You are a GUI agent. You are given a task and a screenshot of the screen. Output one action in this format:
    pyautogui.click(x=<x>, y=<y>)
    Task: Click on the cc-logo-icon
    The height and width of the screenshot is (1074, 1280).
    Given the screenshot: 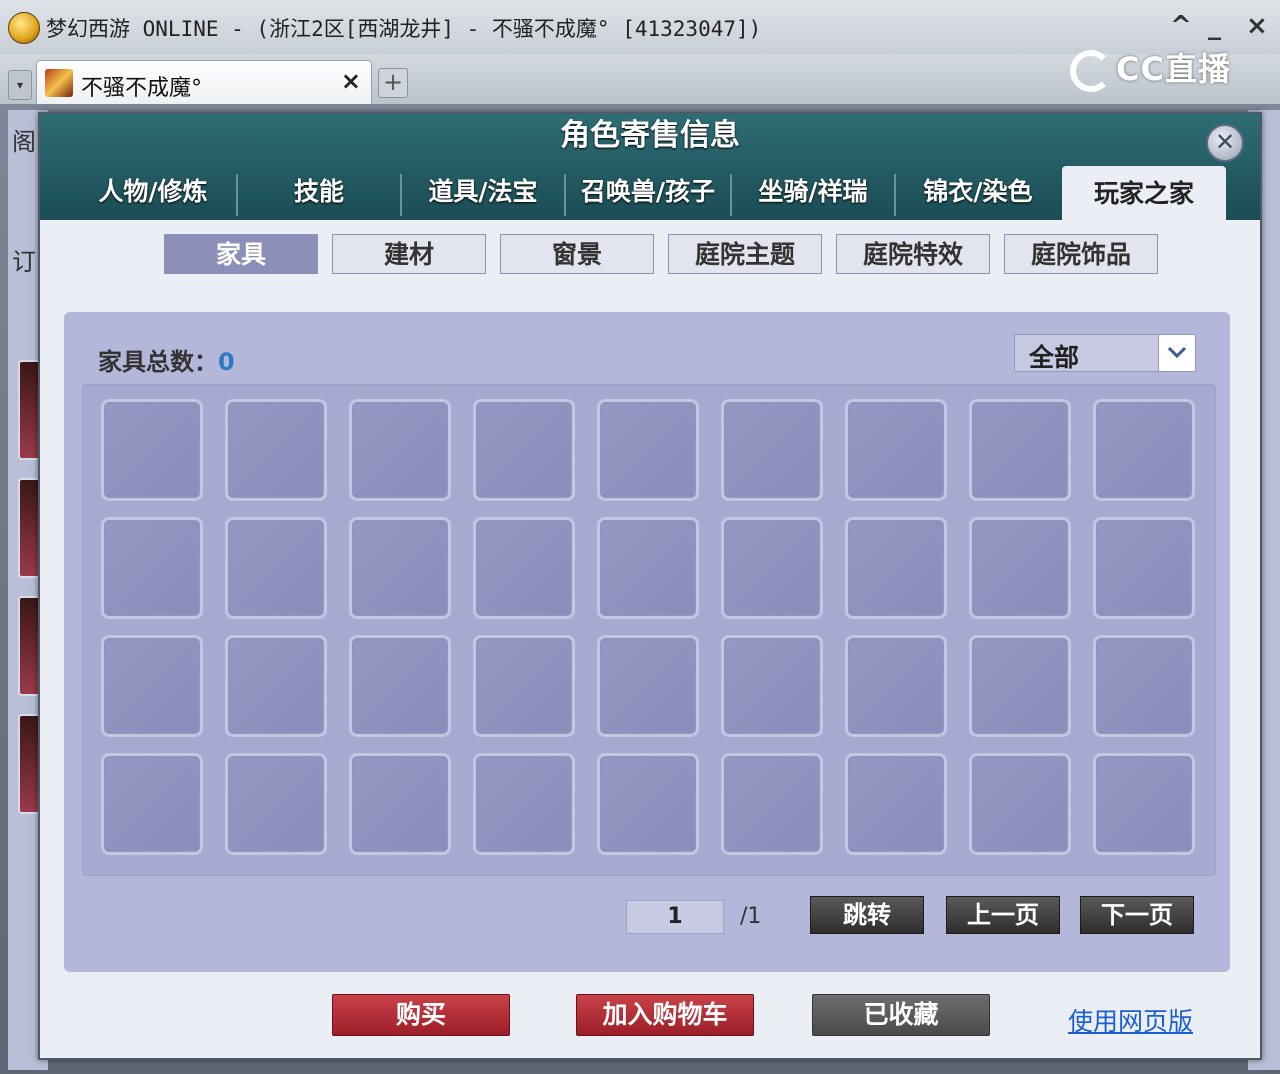 What is the action you would take?
    pyautogui.click(x=1091, y=71)
    